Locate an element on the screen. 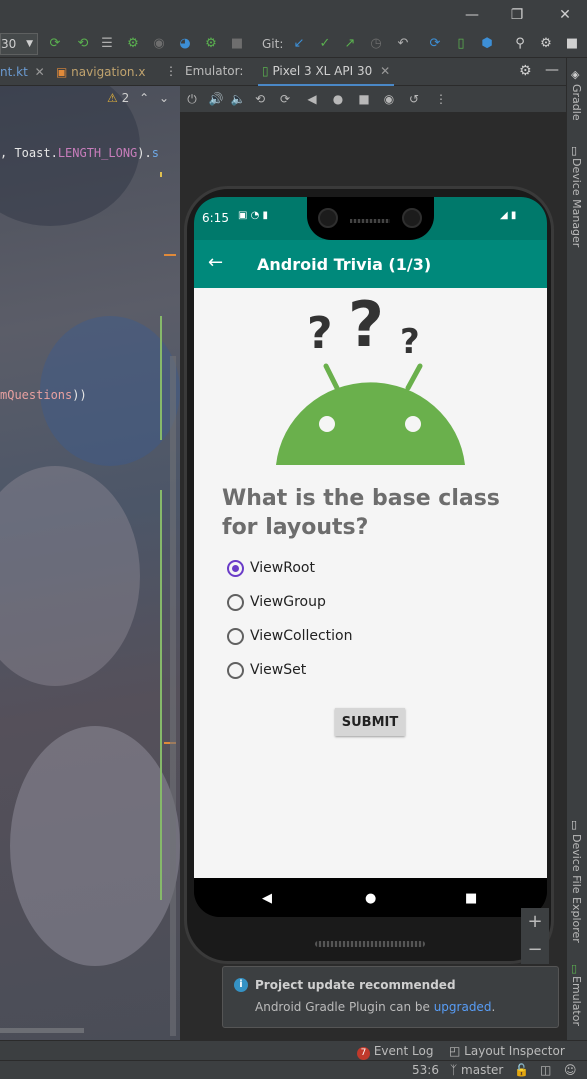 This screenshot has width=587, height=1079. apply-code-changes-icon: ⟲ is located at coordinates (83, 44).